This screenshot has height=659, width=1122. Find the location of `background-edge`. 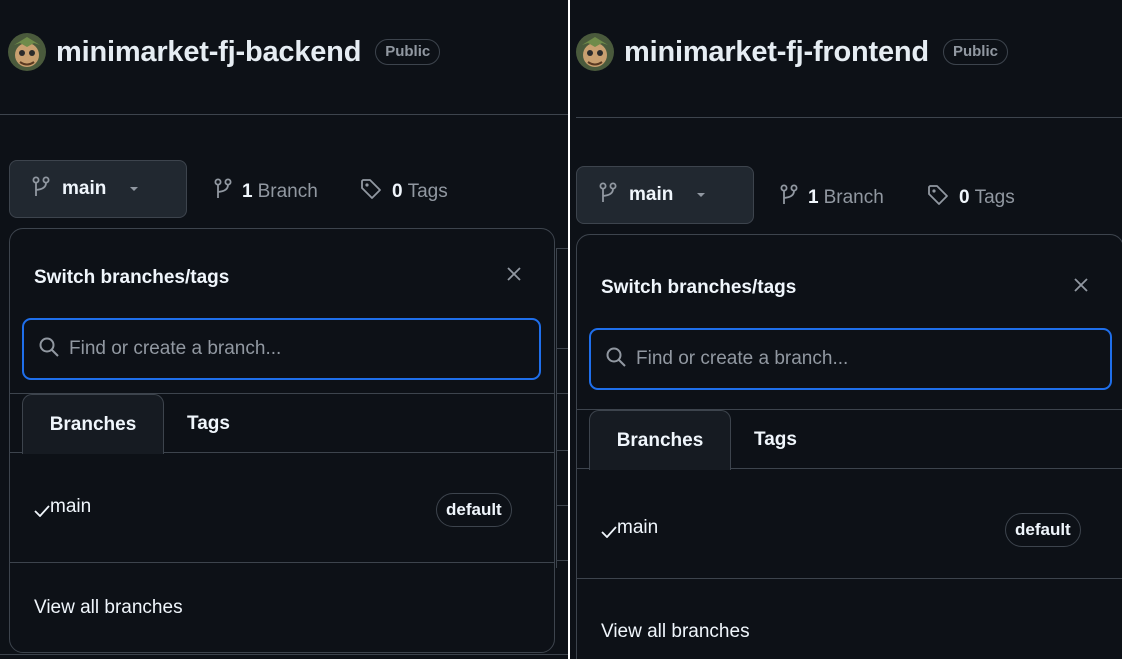

background-edge is located at coordinates (556, 408).